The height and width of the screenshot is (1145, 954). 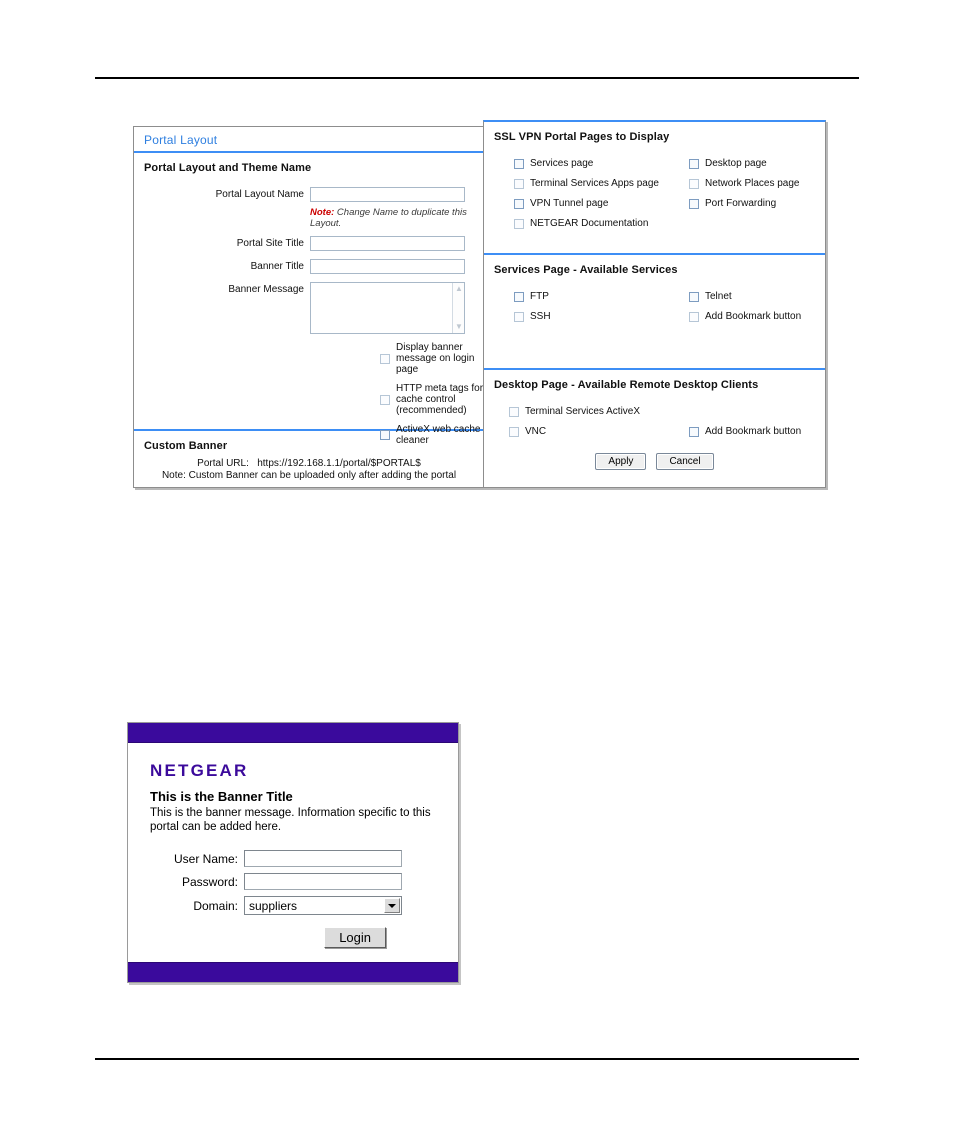 I want to click on username-input, so click(x=323, y=858).